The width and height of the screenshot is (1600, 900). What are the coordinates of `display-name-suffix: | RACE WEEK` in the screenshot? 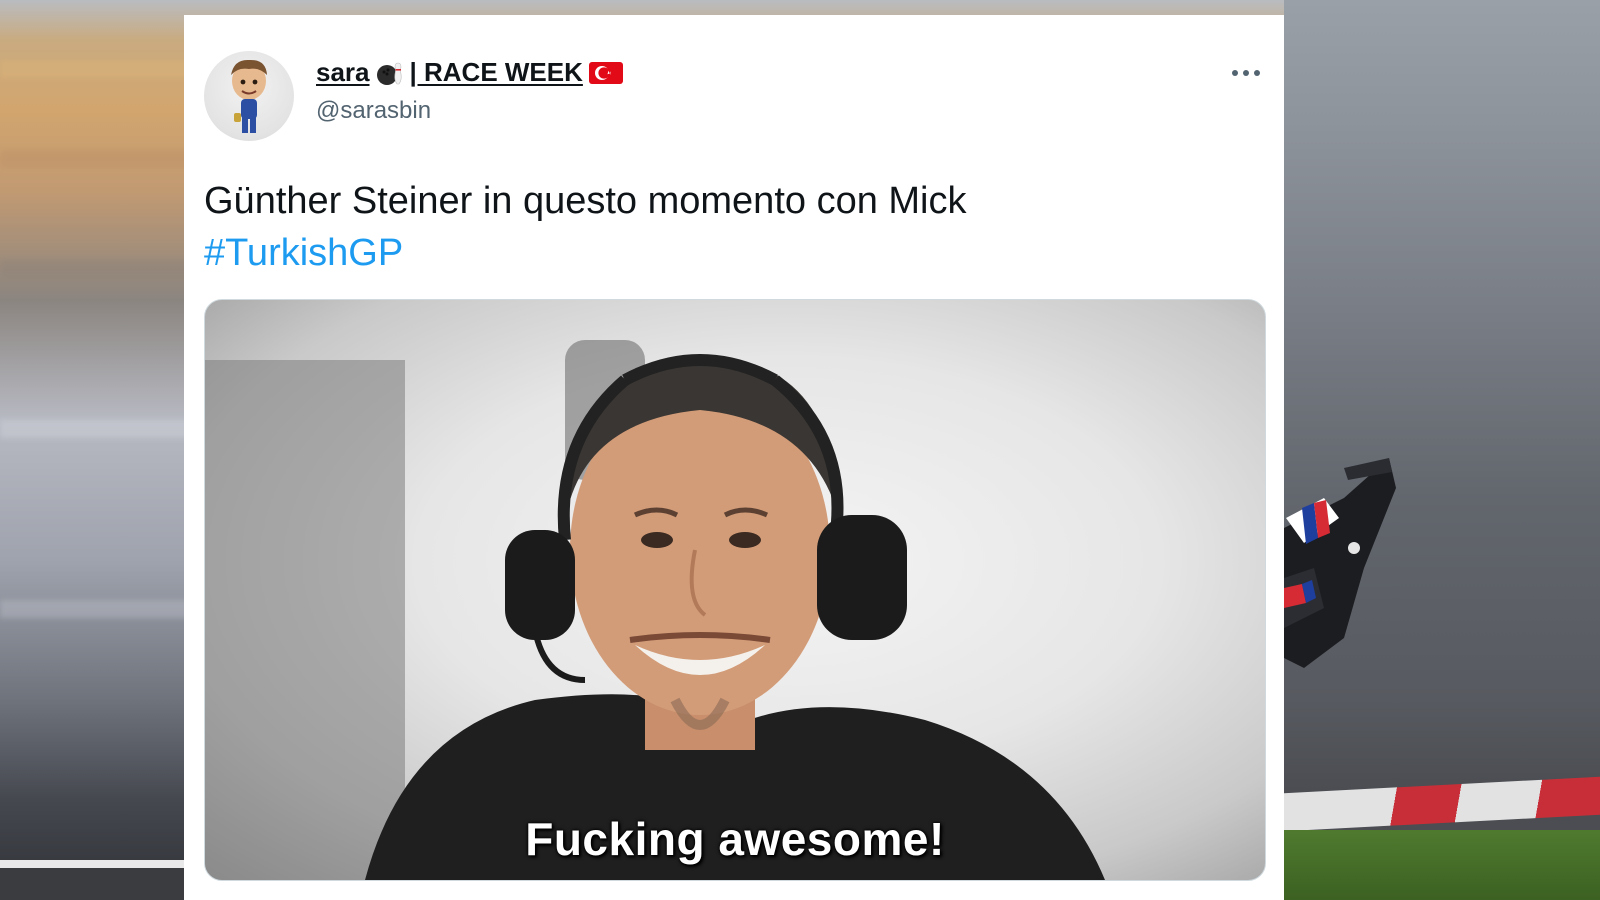 It's located at (496, 72).